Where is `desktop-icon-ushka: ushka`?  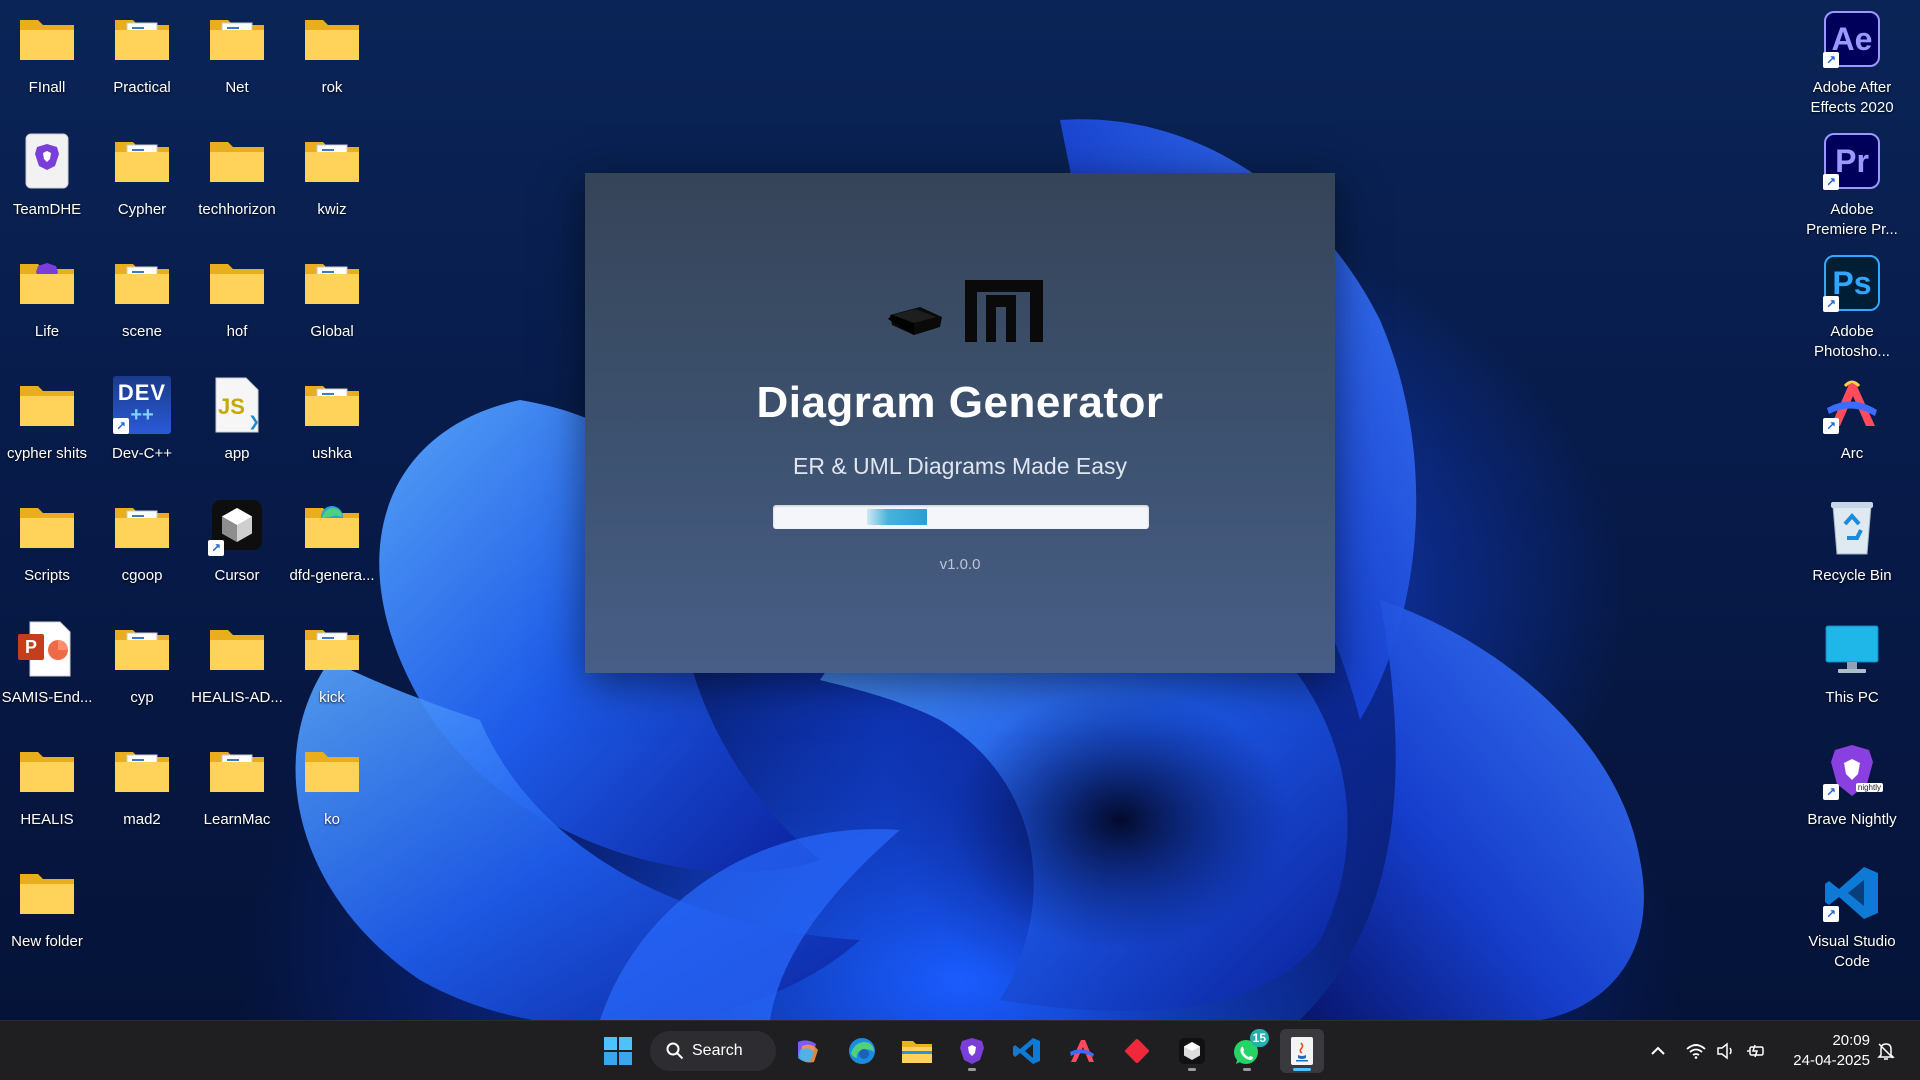 desktop-icon-ushka: ushka is located at coordinates (332, 428).